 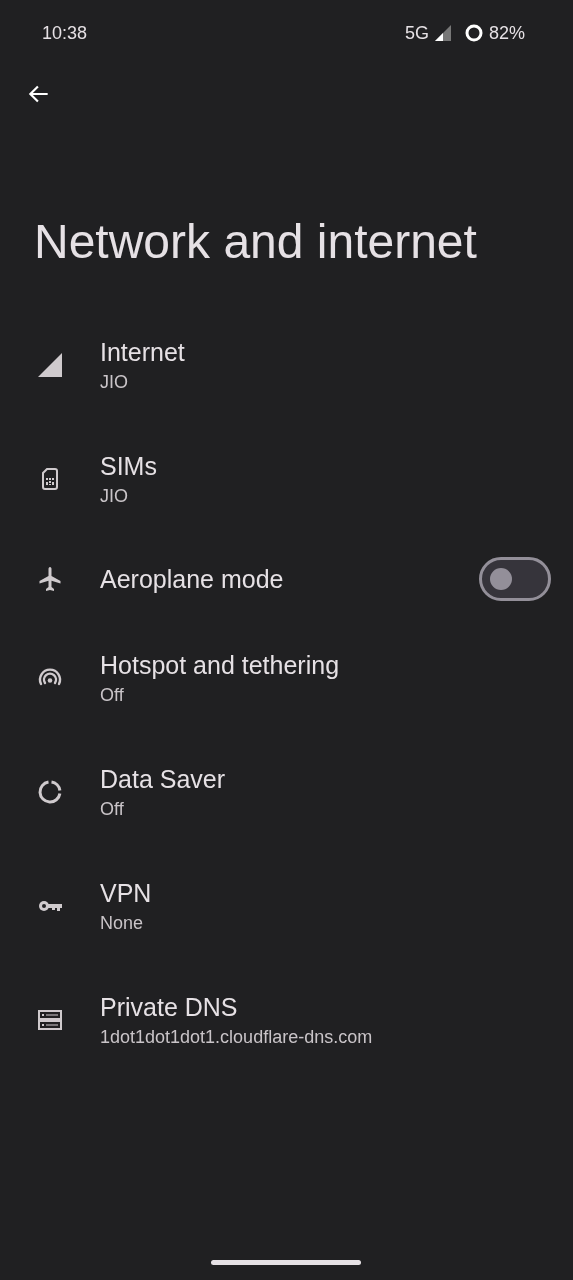 What do you see at coordinates (286, 365) in the screenshot?
I see `settings-item: Internet JIO` at bounding box center [286, 365].